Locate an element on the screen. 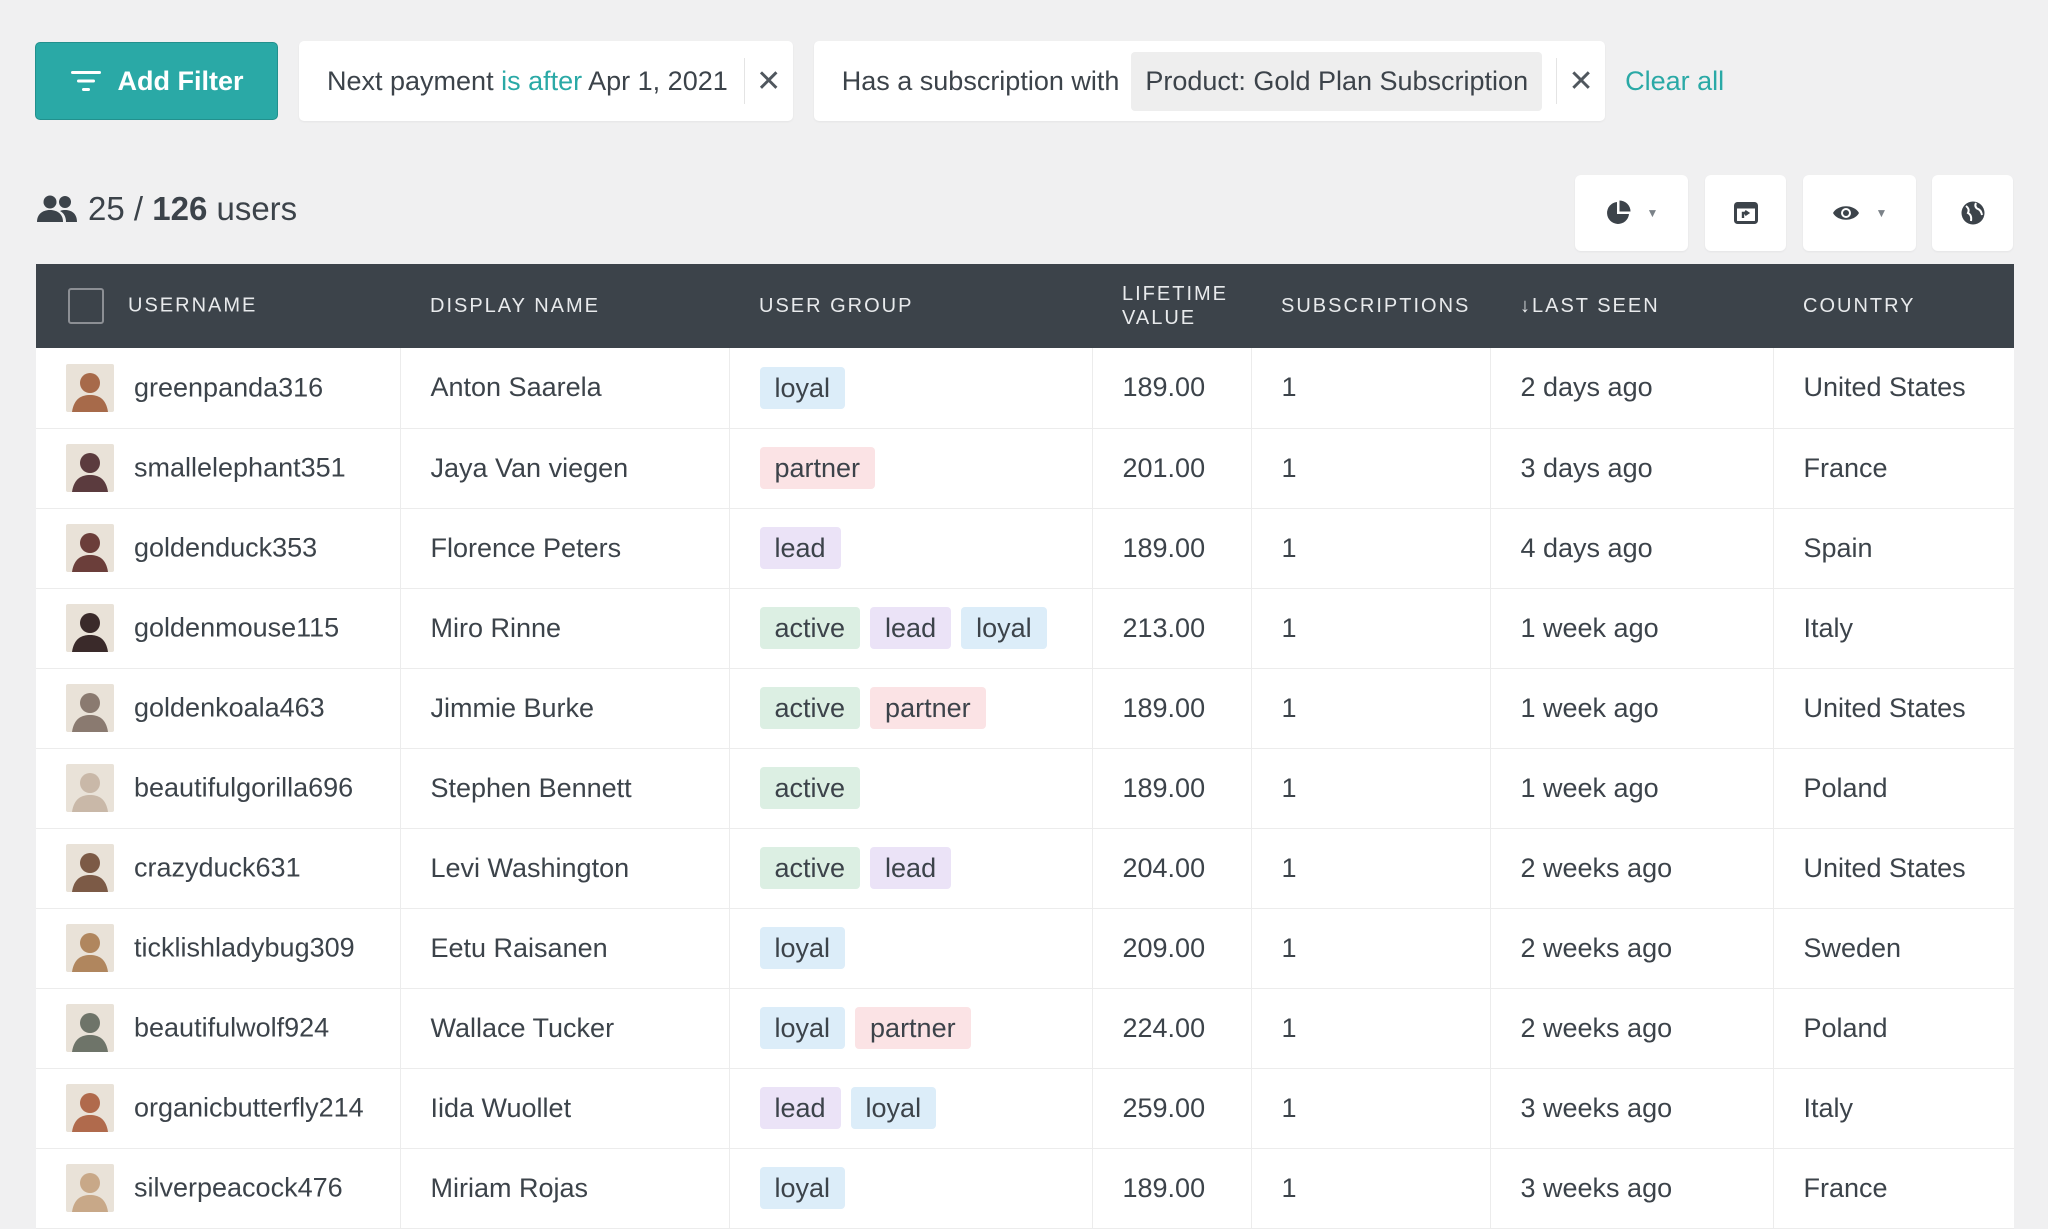 This screenshot has width=2048, height=1229. username-cell: goldenduck353 is located at coordinates (218, 548).